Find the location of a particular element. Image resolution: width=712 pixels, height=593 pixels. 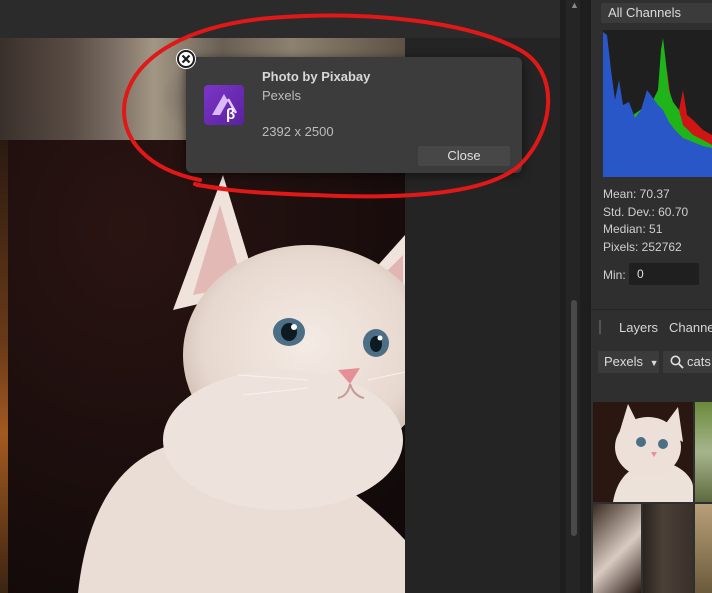

panel-grip-handle is located at coordinates (600, 327).